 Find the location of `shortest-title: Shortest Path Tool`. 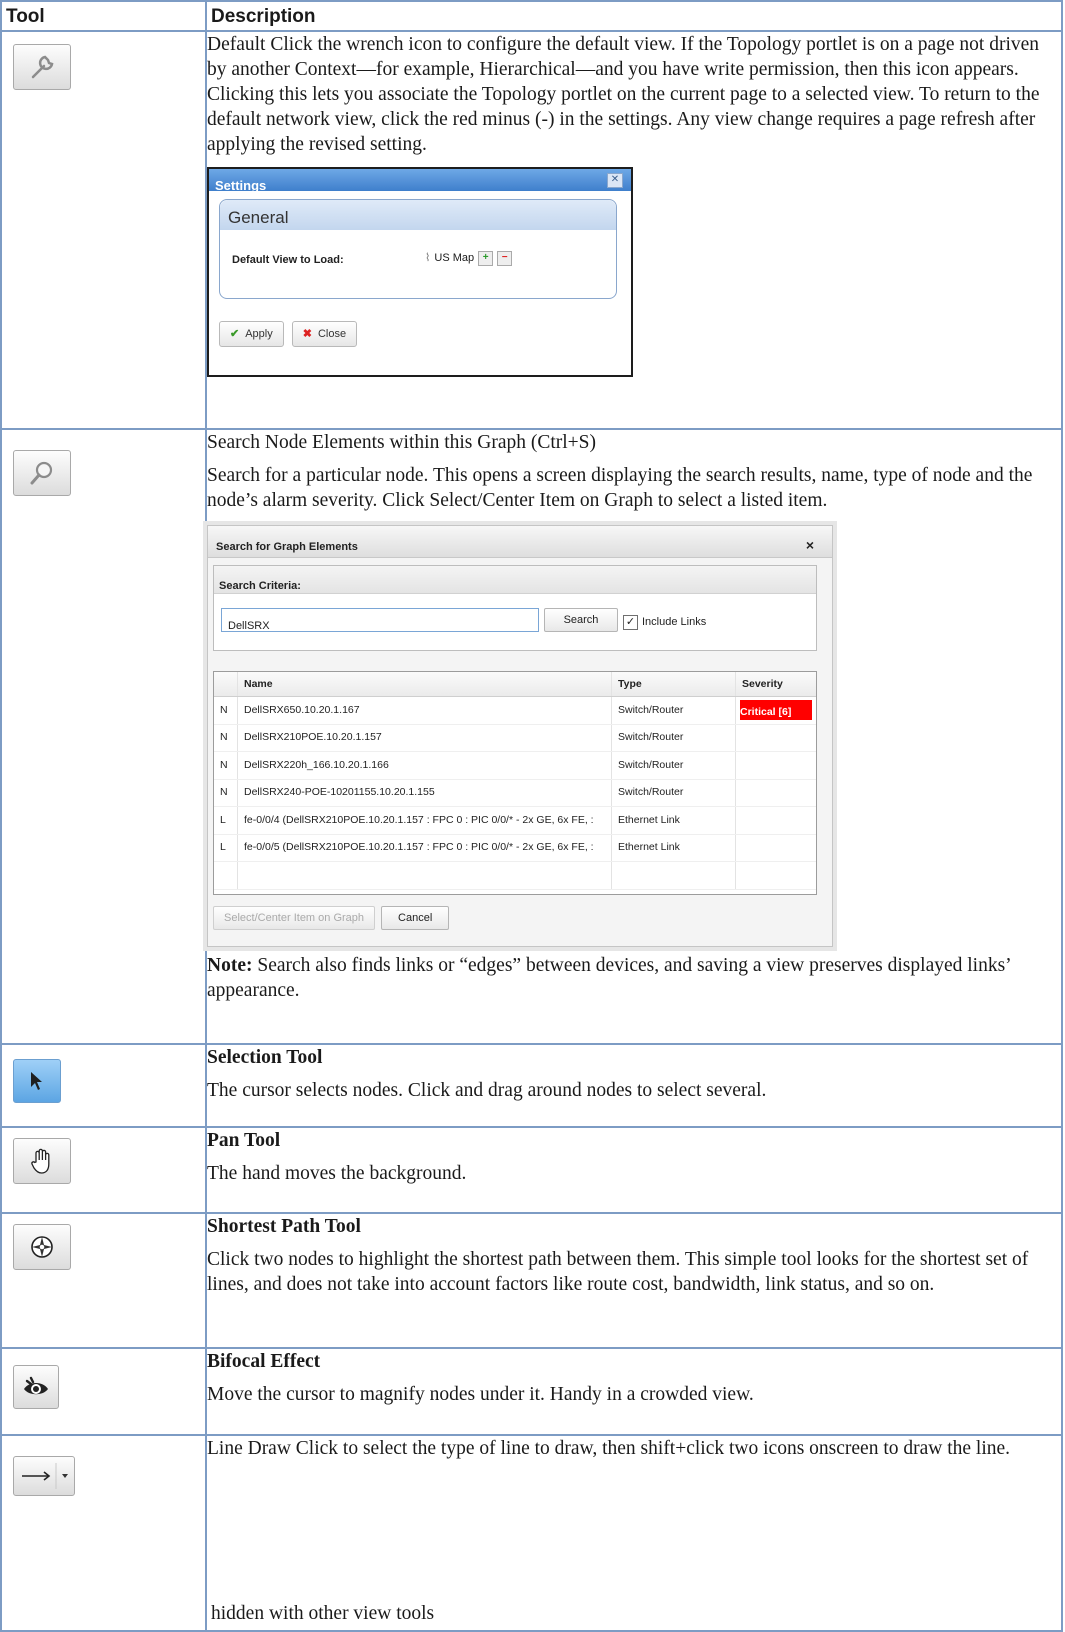

shortest-title: Shortest Path Tool is located at coordinates (634, 1226).